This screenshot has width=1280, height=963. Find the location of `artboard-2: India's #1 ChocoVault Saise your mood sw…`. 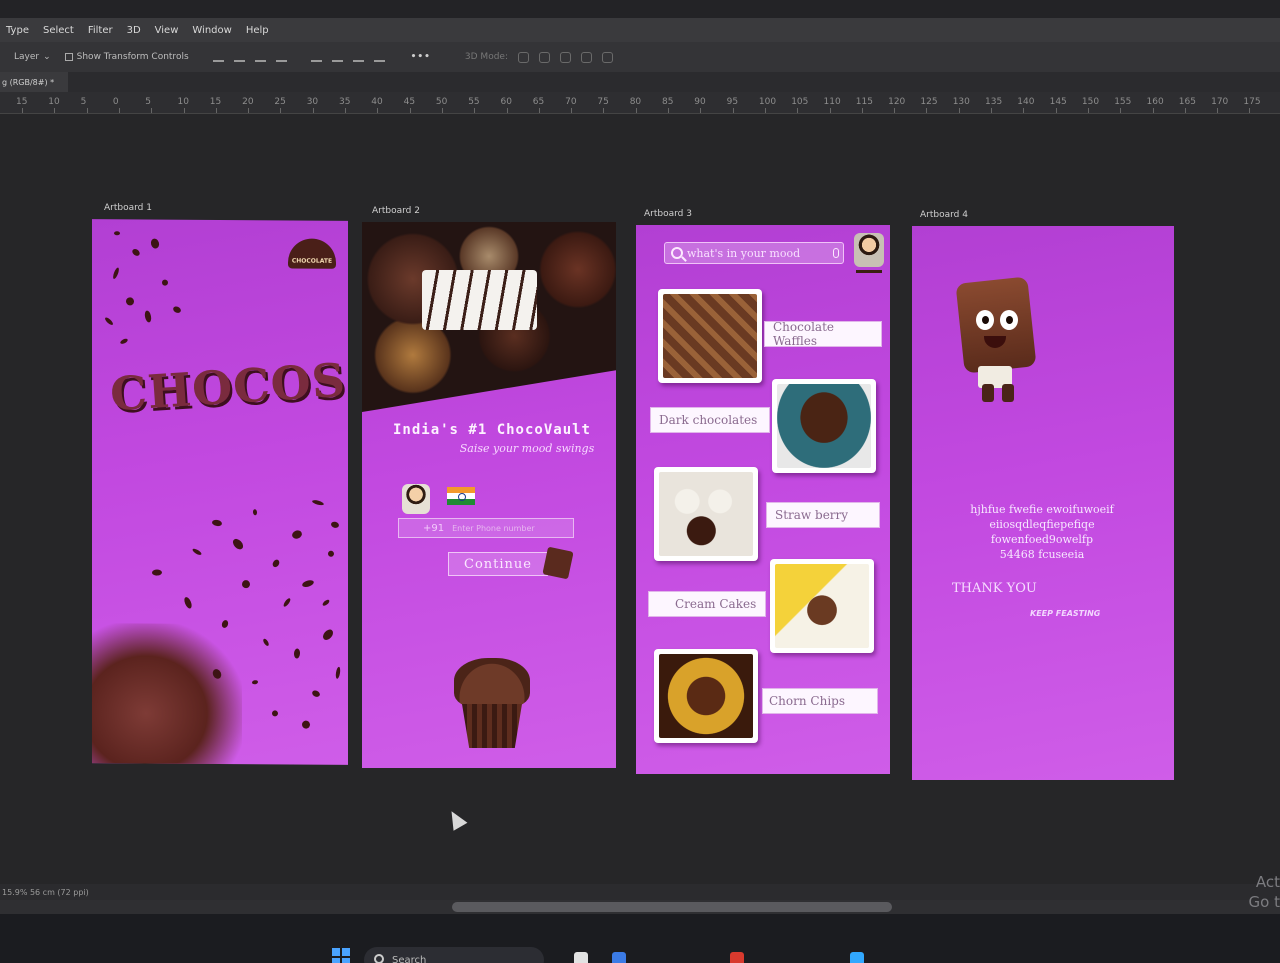

artboard-2: India's #1 ChocoVault Saise your mood sw… is located at coordinates (489, 495).